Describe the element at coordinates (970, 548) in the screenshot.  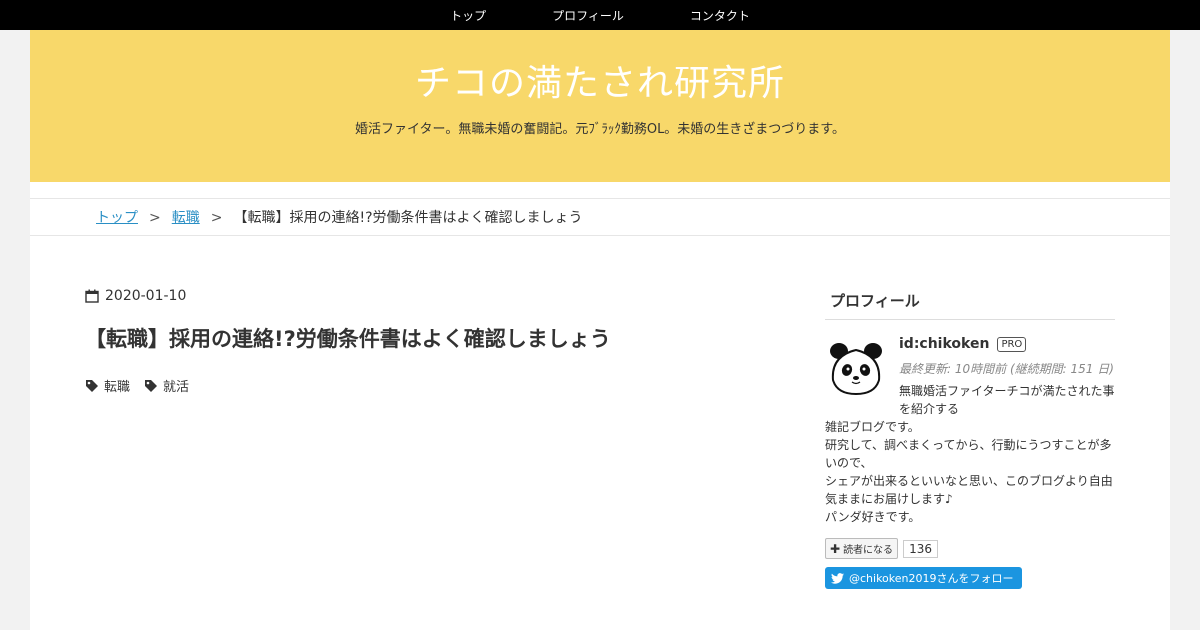
I see `reader-row: ✚ 読者になる 136` at that location.